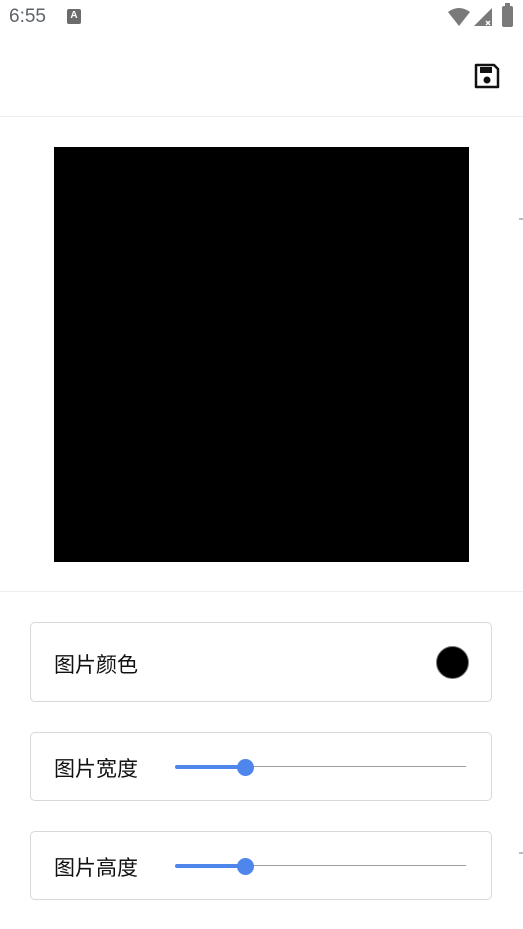  I want to click on wifi-icon, so click(459, 17).